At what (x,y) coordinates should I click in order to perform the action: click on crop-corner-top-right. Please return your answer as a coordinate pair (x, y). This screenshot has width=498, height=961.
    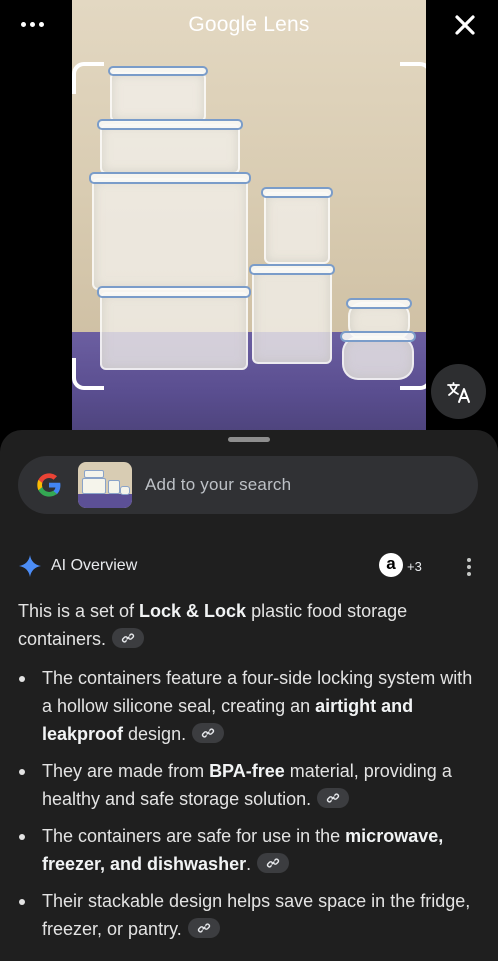
    Looking at the image, I should click on (413, 78).